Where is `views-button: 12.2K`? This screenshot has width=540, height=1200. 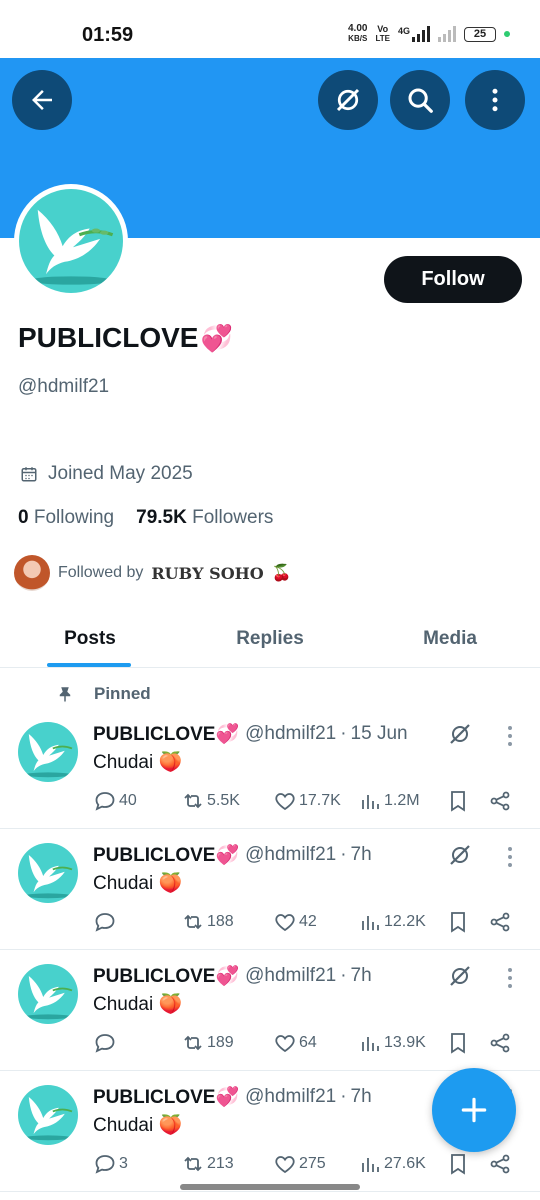 views-button: 12.2K is located at coordinates (392, 922).